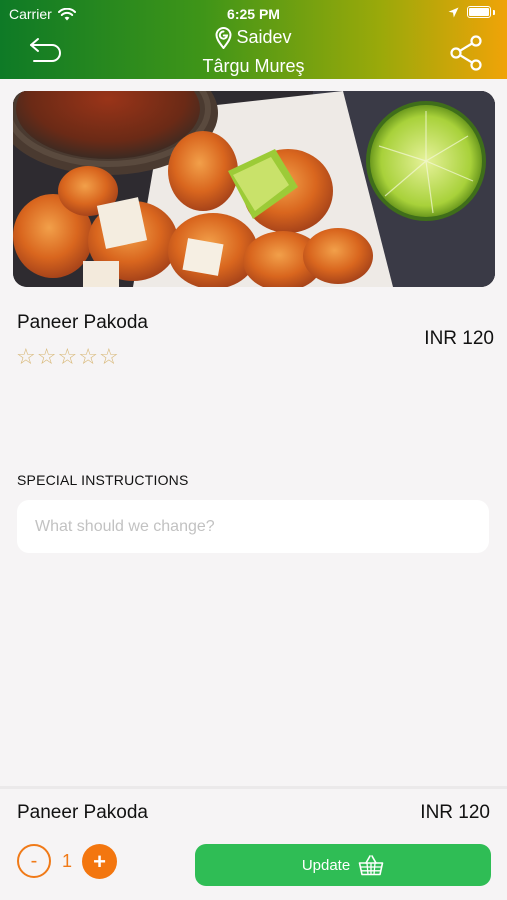  What do you see at coordinates (264, 37) in the screenshot?
I see `restaurant-name: Saidev` at bounding box center [264, 37].